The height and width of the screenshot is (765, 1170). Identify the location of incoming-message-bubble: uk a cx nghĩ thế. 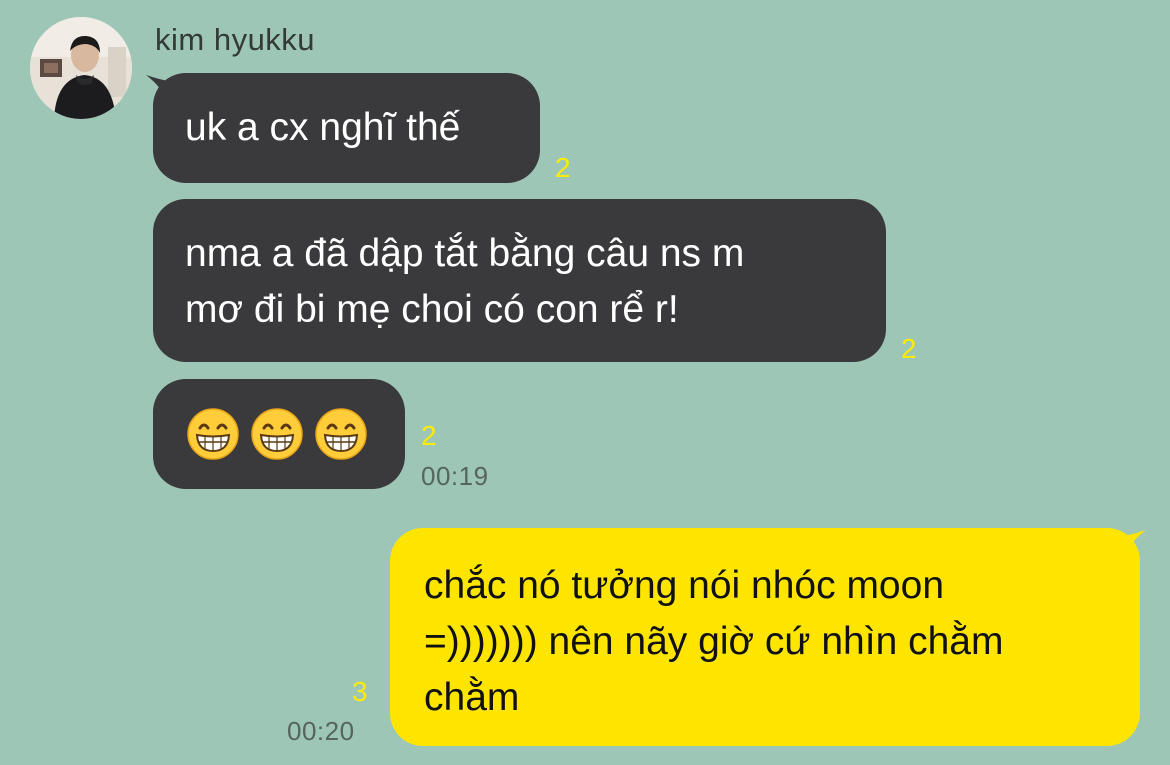
(346, 128).